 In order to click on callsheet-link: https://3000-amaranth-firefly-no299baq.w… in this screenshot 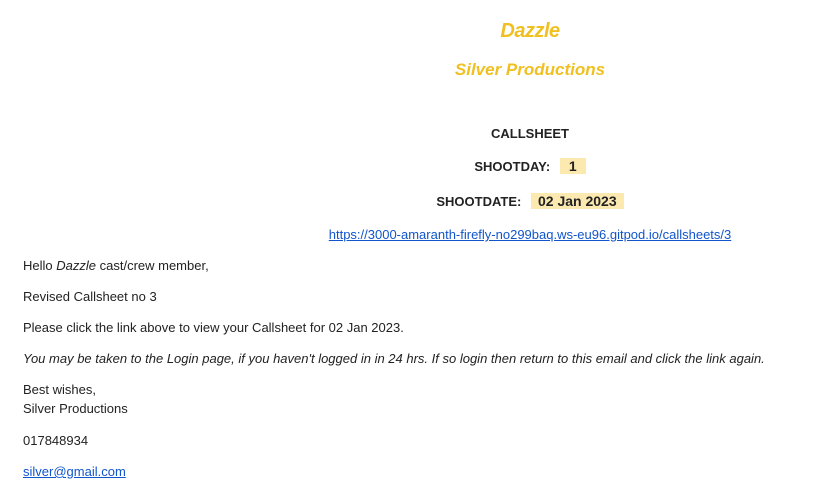, I will do `click(530, 234)`.